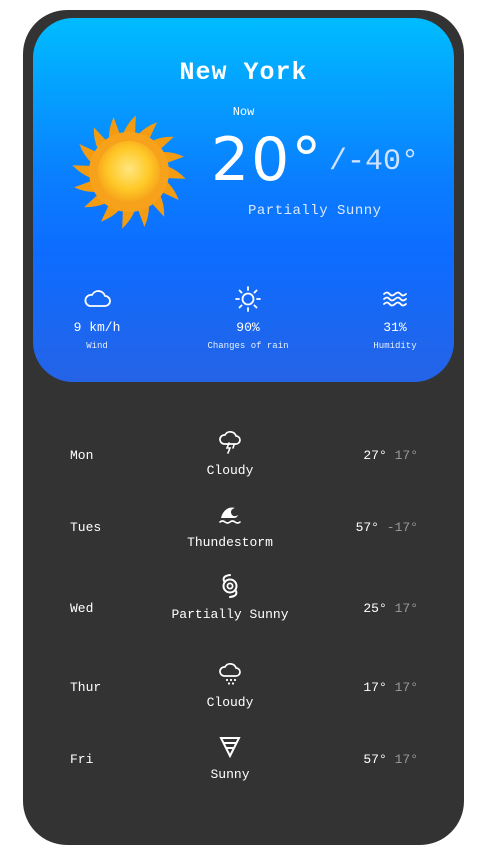 The width and height of the screenshot is (477, 848). Describe the element at coordinates (230, 515) in the screenshot. I see `wave-icon` at that location.